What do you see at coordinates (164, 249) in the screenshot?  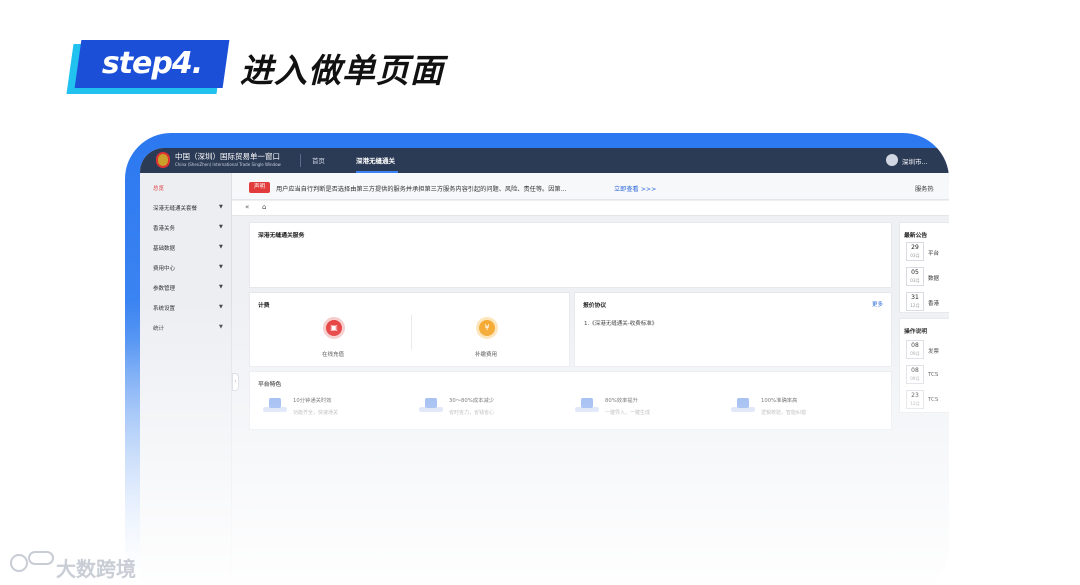 I see `sidebar-item-label: 基础数据` at bounding box center [164, 249].